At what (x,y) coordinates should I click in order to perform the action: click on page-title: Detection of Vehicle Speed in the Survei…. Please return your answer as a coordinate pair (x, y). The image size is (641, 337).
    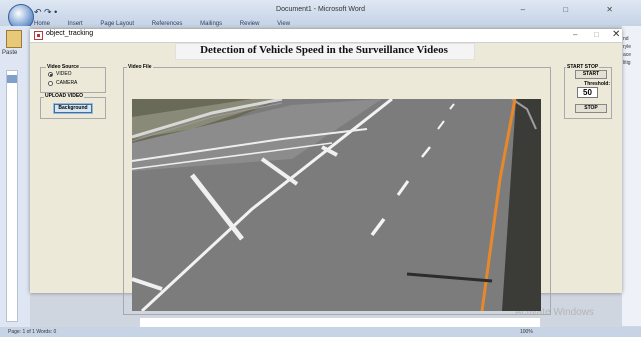
    Looking at the image, I should click on (324, 50).